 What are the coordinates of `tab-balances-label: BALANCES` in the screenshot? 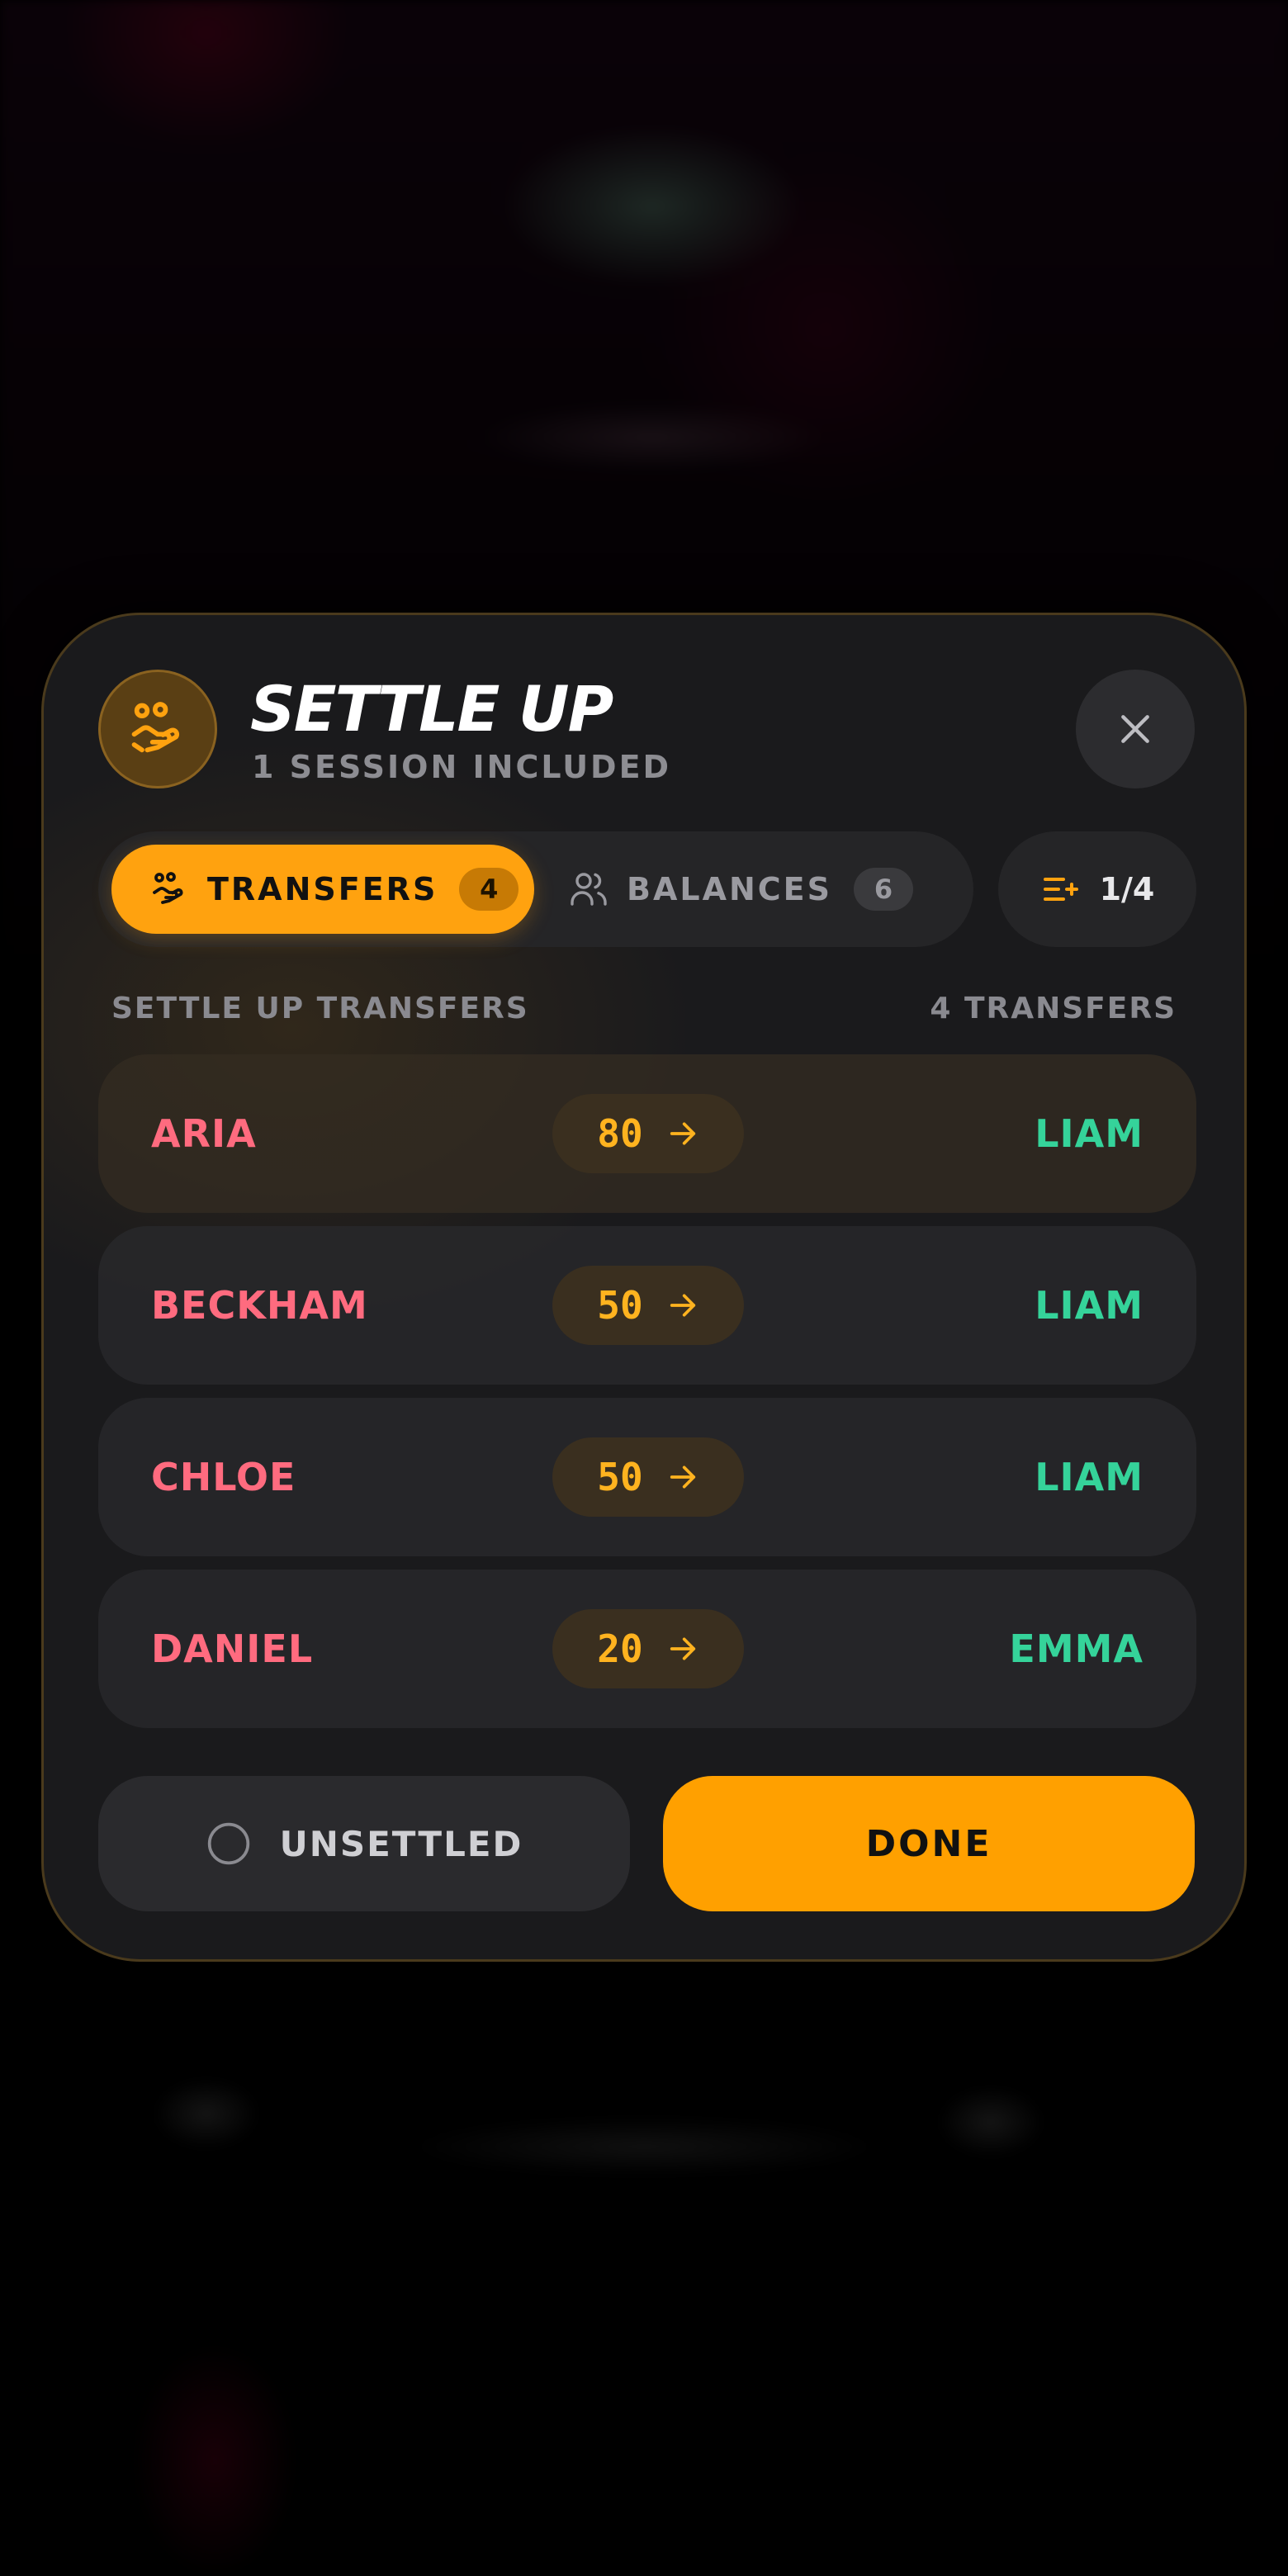 It's located at (730, 889).